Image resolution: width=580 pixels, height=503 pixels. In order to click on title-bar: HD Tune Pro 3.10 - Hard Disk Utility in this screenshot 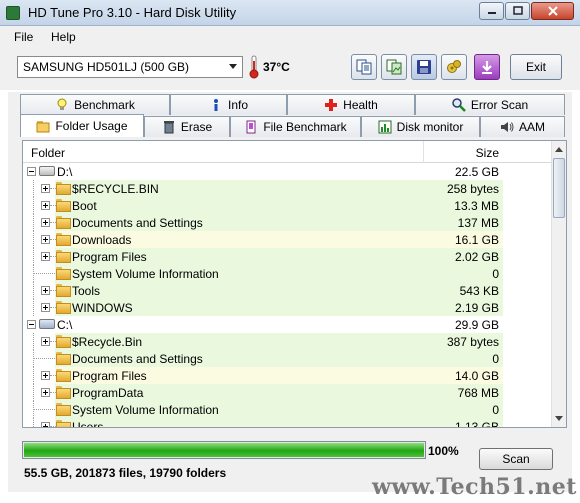, I will do `click(290, 13)`.